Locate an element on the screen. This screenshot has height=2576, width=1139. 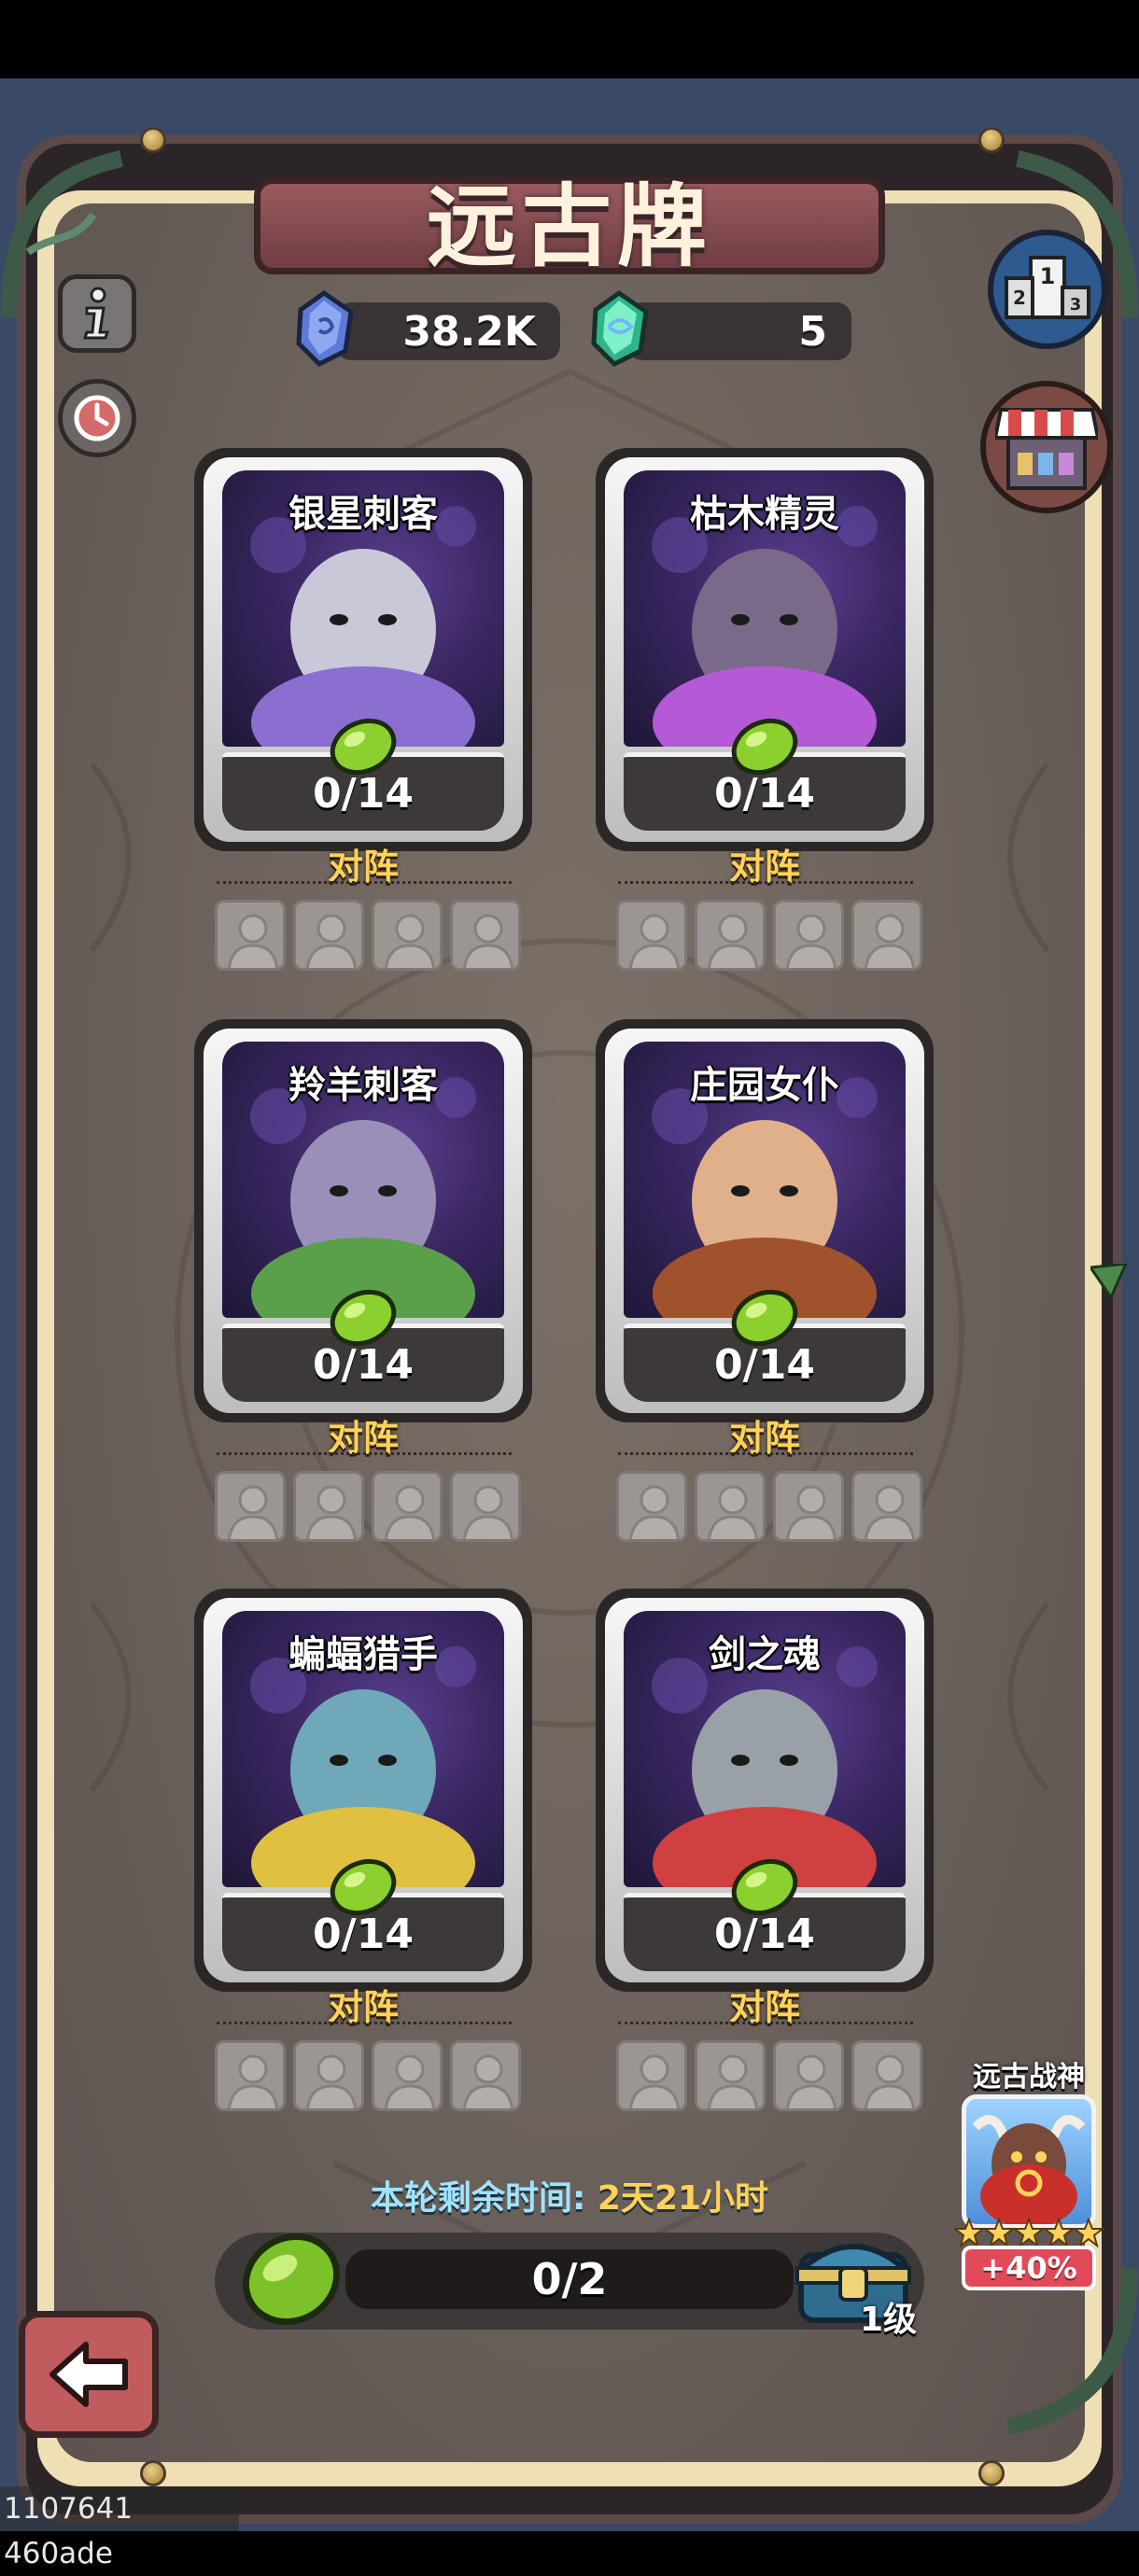
page-title: 远古牌 is located at coordinates (569, 226).